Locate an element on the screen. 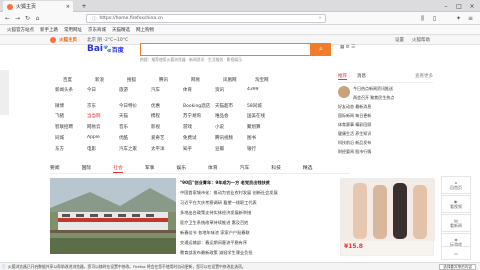 This screenshot has width=480, height=270. category-tab: 军事 is located at coordinates (150, 168).